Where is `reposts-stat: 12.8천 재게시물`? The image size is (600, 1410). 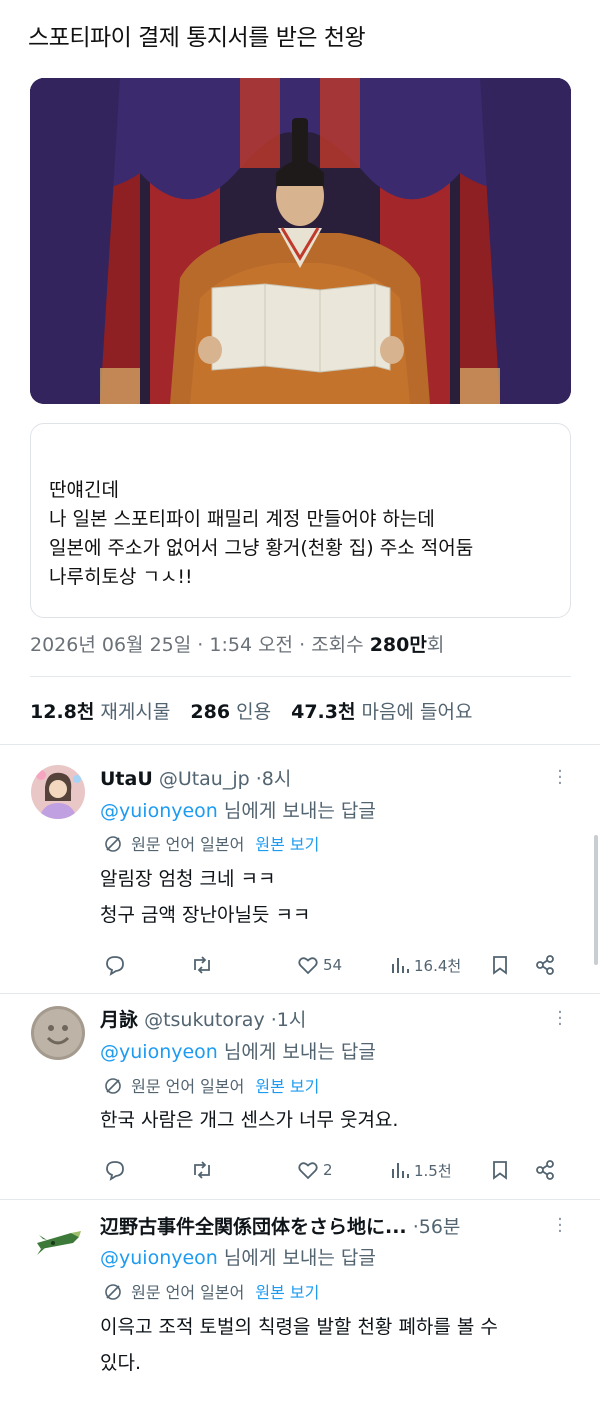 reposts-stat: 12.8천 재게시물 is located at coordinates (100, 712).